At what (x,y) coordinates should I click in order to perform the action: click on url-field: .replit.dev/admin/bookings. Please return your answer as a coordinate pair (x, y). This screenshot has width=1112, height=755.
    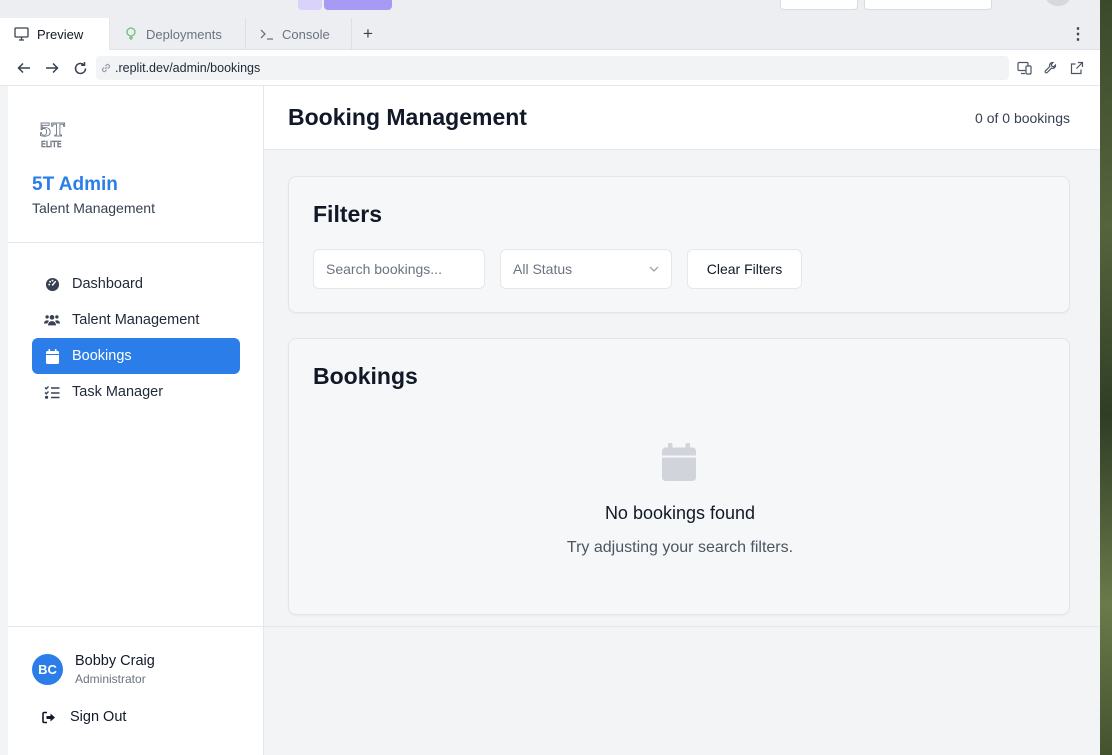
    Looking at the image, I should click on (552, 68).